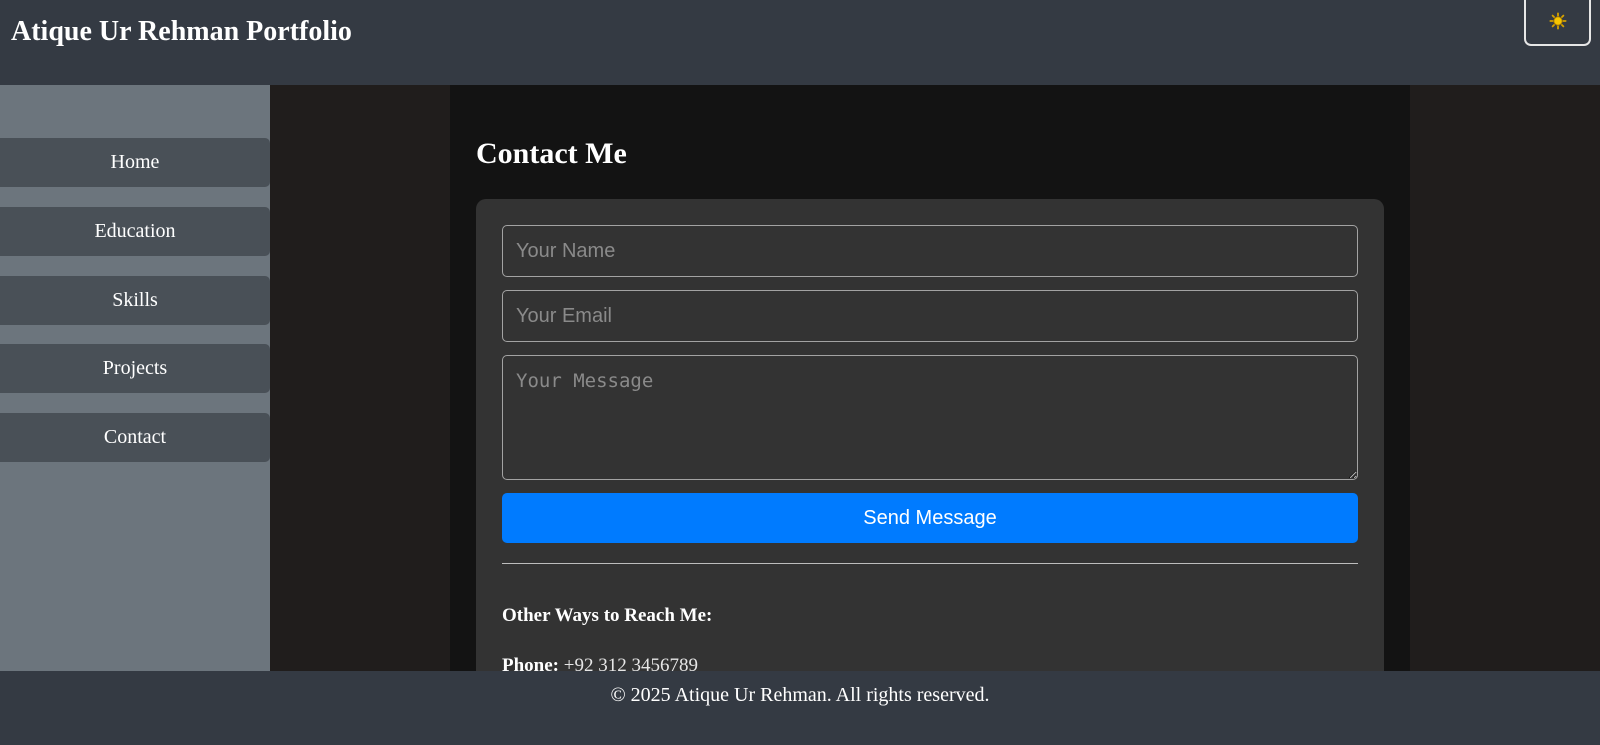  I want to click on other-ways-heading: Other Ways to Reach Me:, so click(607, 615).